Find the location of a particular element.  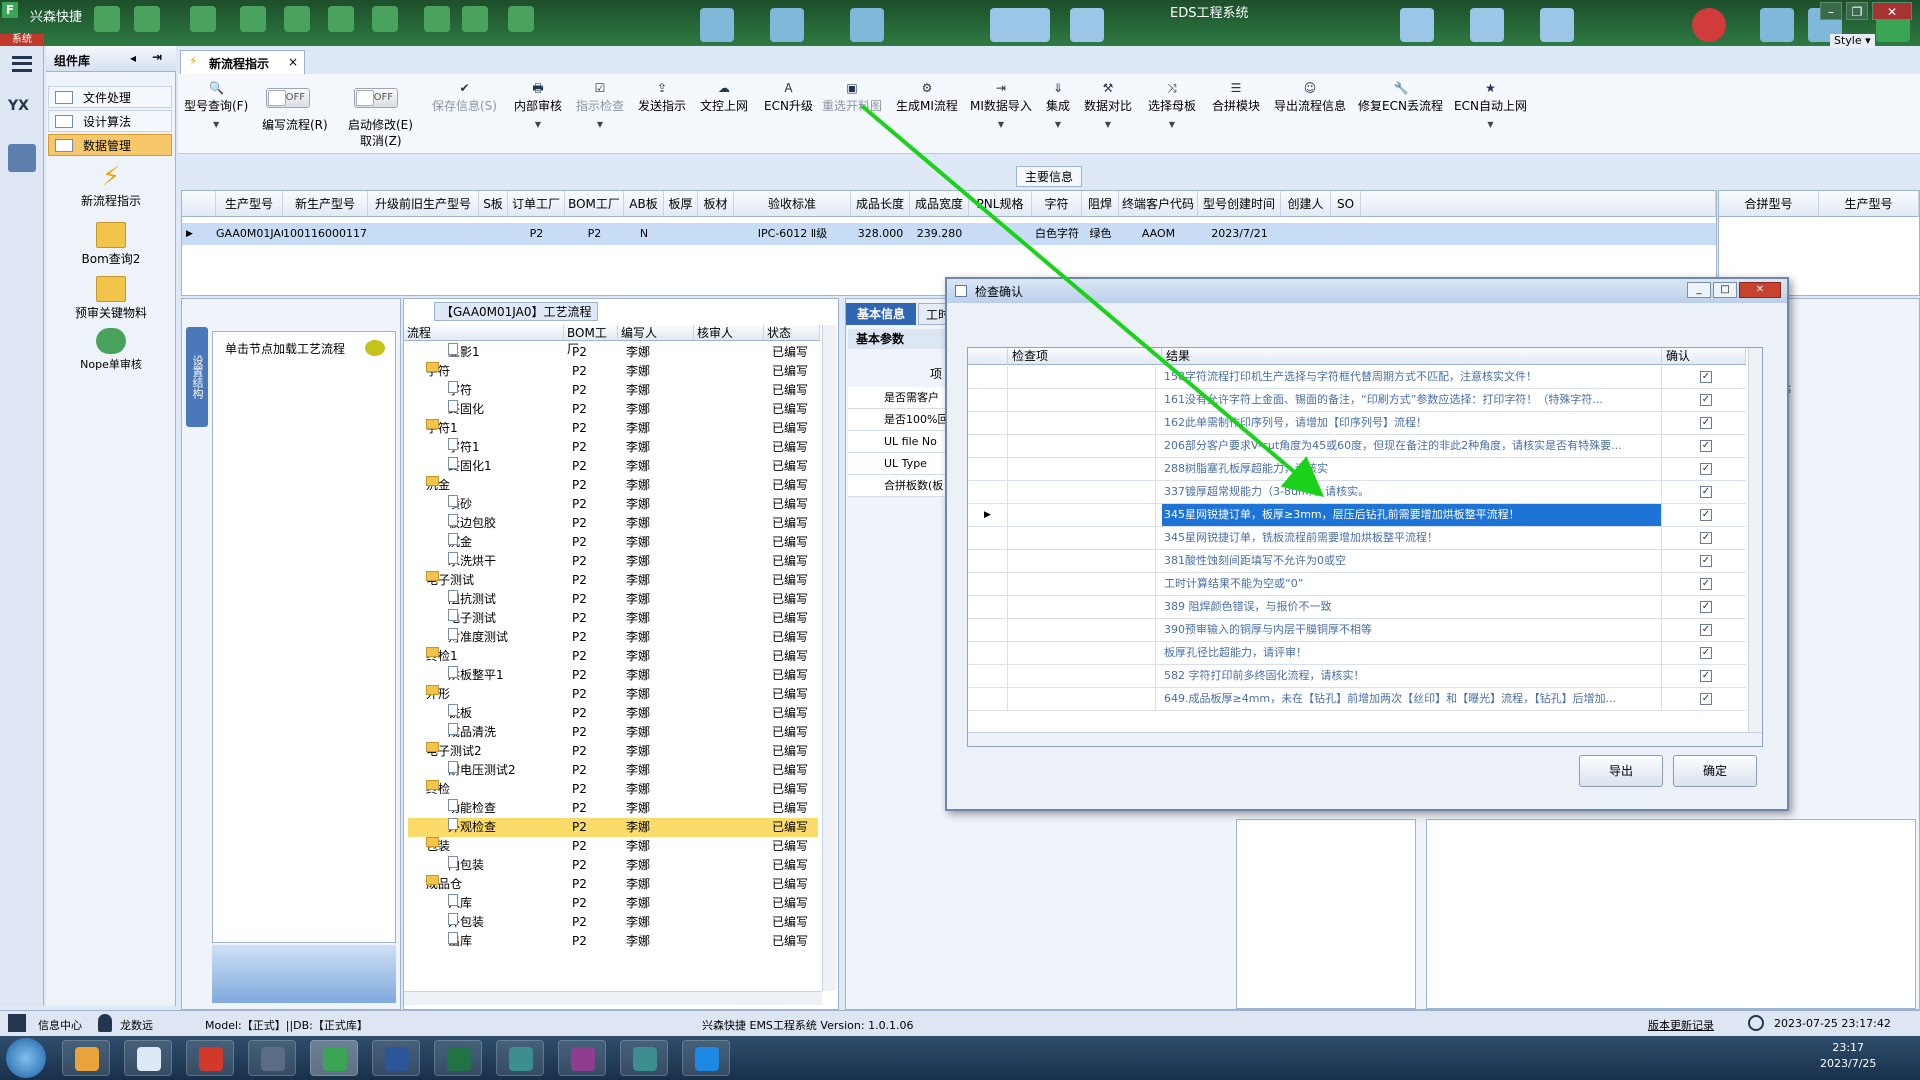

info-center: 信息中心 is located at coordinates (60, 1025).